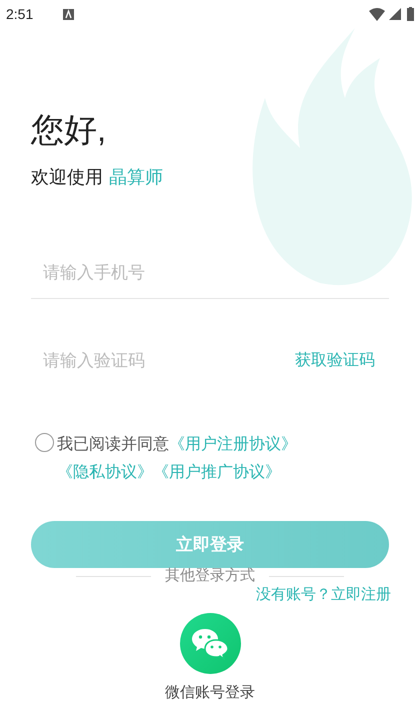  I want to click on code-input-field: 请输入验证码 获取验证码, so click(210, 361).